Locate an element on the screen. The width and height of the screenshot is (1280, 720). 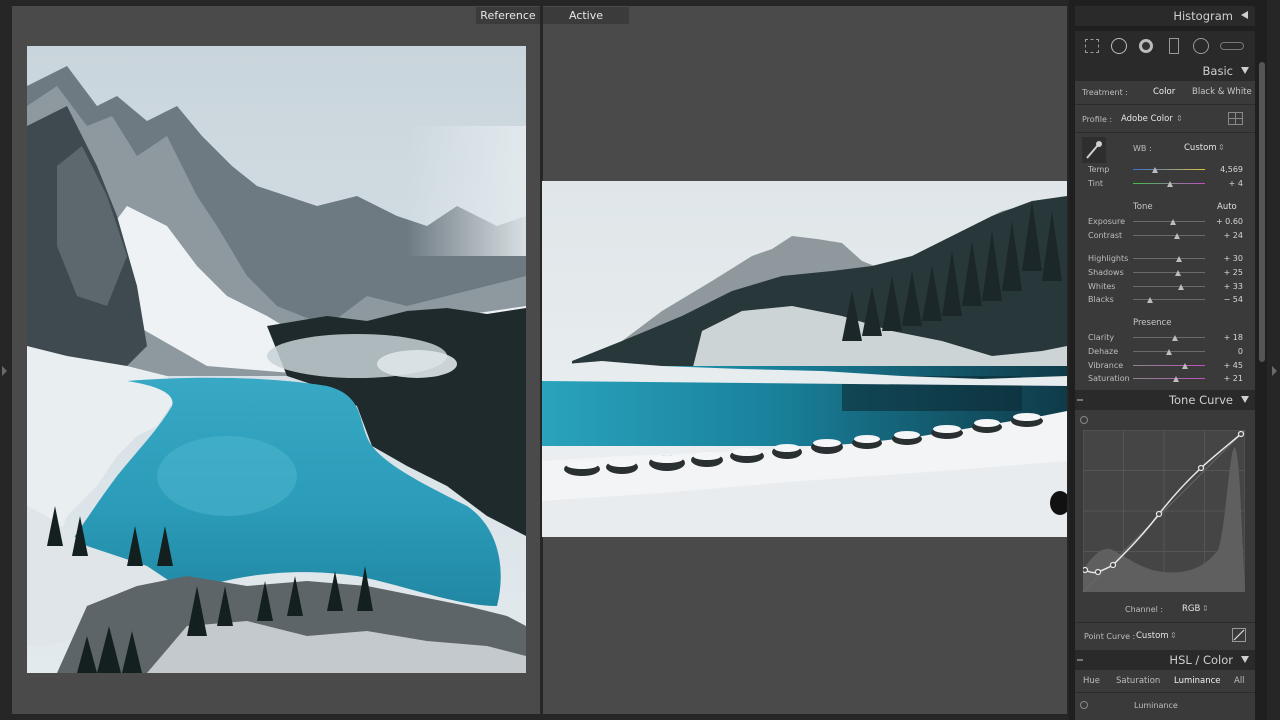
contrast-slider-track is located at coordinates (1169, 235).